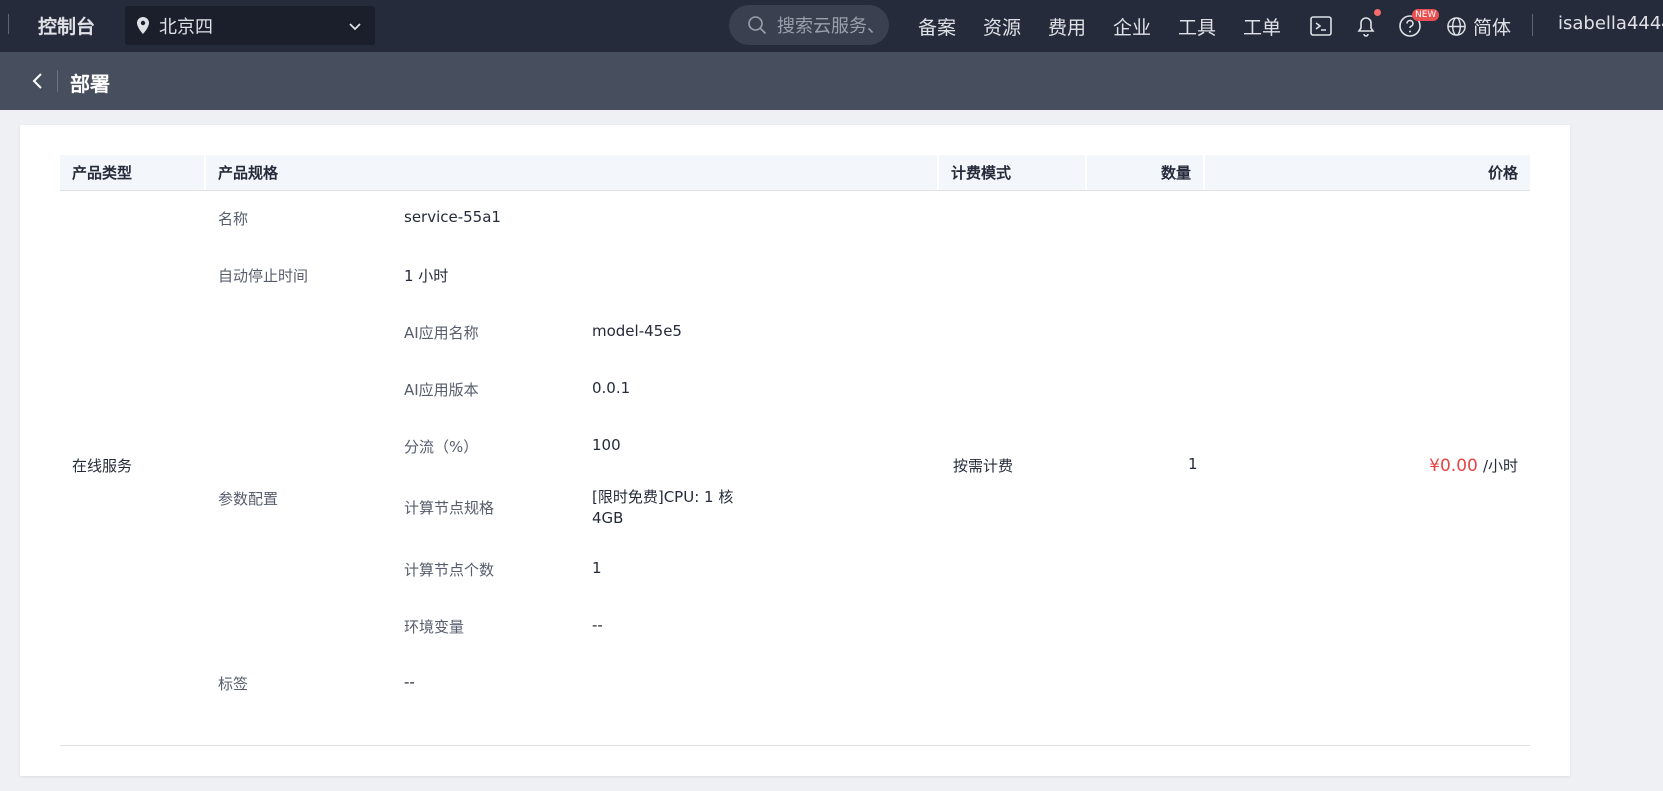 Image resolution: width=1663 pixels, height=791 pixels. Describe the element at coordinates (1080, 26) in the screenshot. I see `nav-item-billing: 费用` at that location.